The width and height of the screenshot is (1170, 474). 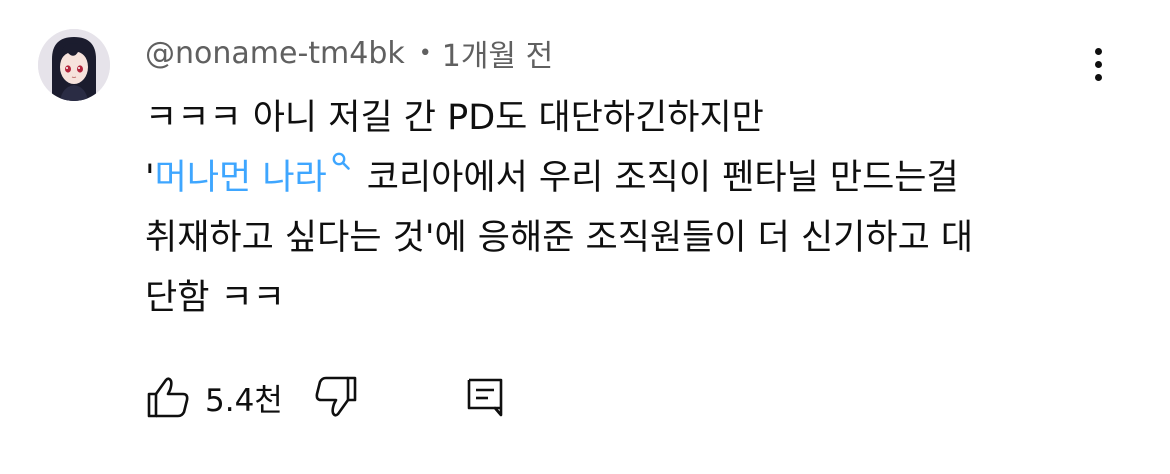 I want to click on comment-line: 취재하고 싶다는 것'에 응해준 조직원들이 더 신기하고 대, so click(x=559, y=238).